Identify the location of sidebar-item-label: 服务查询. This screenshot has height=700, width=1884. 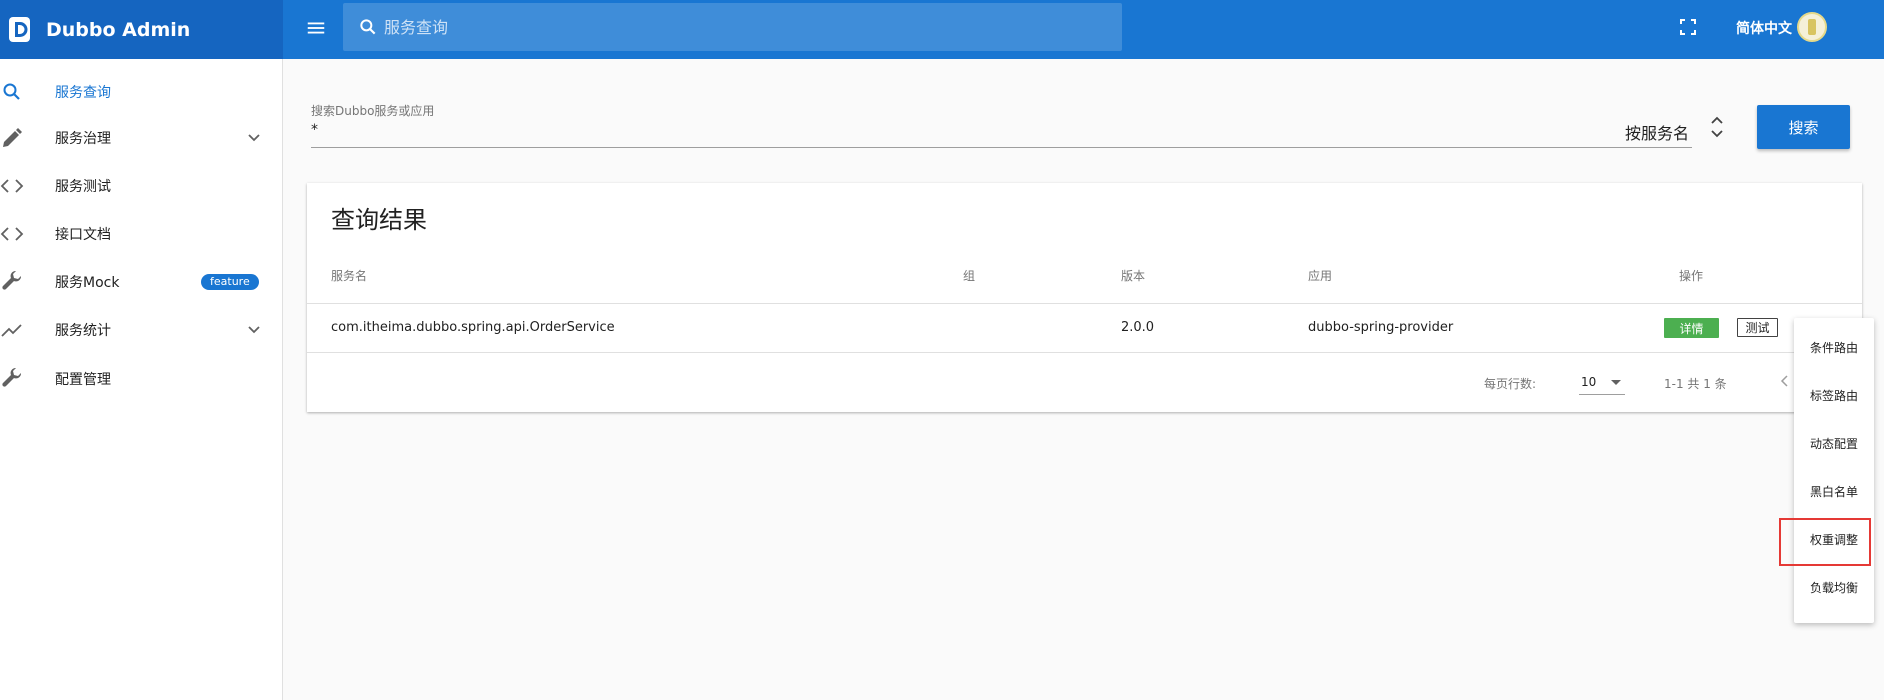
(83, 93).